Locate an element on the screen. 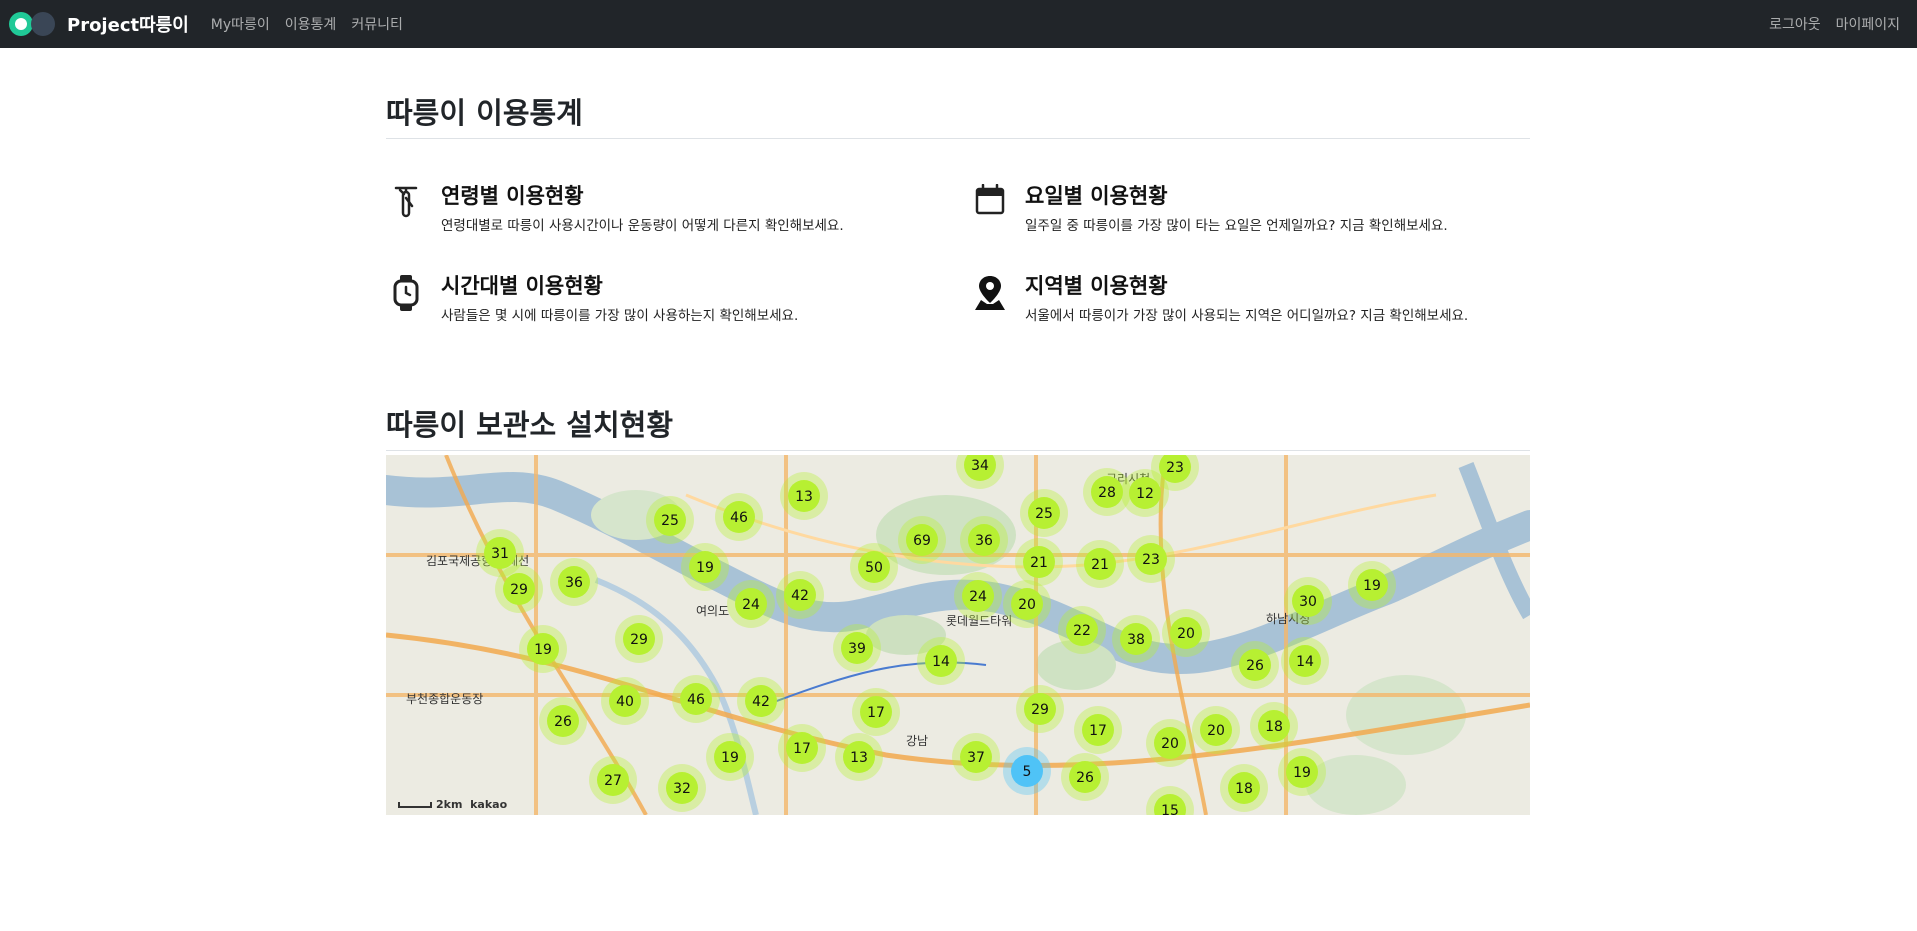 This screenshot has height=931, width=1917. bike-station-cluster: 5 is located at coordinates (1027, 771).